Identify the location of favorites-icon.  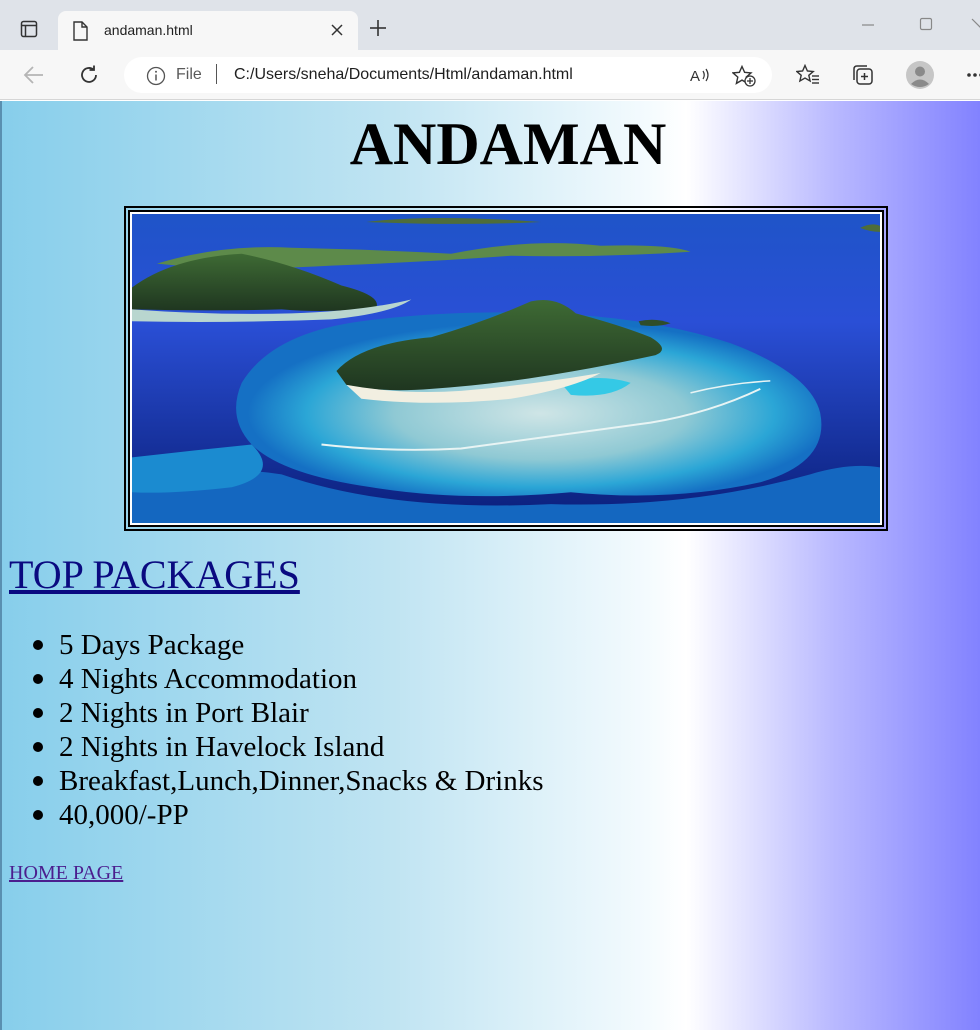
(807, 74).